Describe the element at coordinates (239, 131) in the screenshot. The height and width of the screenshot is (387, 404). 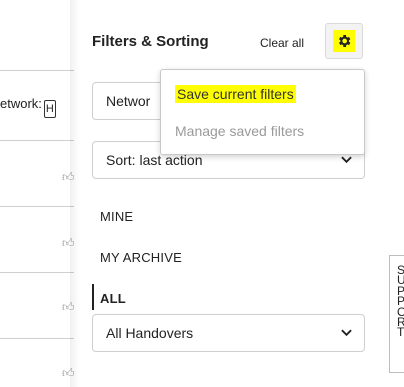
I see `manage-saved-filters-item: Manage saved filters` at that location.